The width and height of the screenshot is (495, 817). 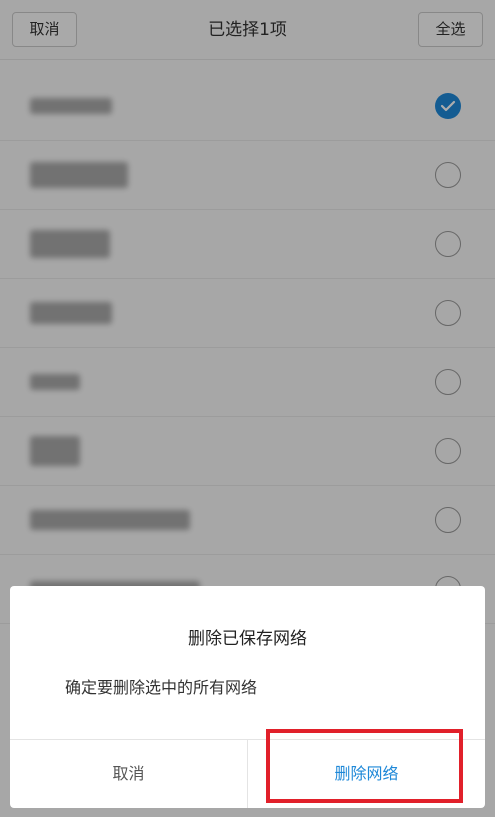 What do you see at coordinates (247, 639) in the screenshot?
I see `dialog-title: 删除已保存网络` at bounding box center [247, 639].